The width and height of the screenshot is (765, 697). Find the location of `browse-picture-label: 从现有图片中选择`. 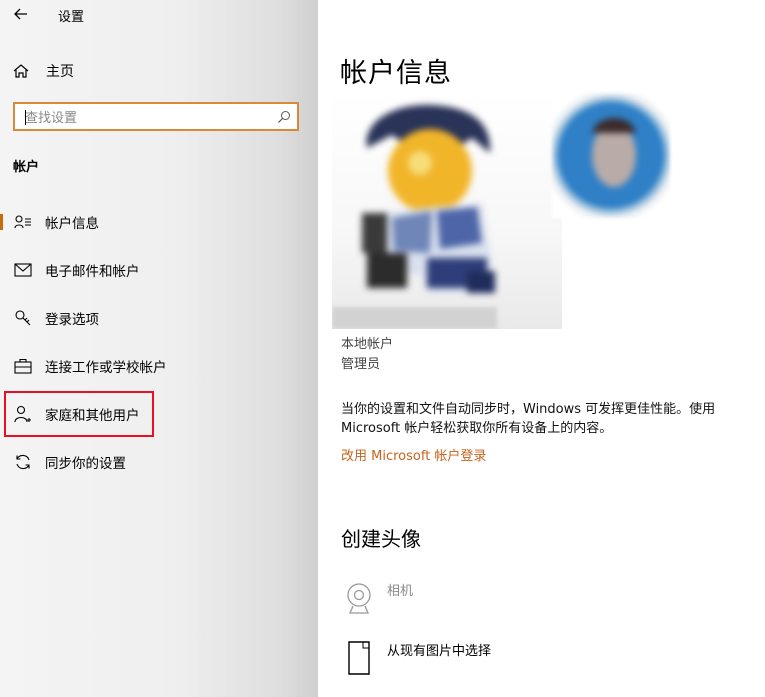

browse-picture-label: 从现有图片中选择 is located at coordinates (439, 651).